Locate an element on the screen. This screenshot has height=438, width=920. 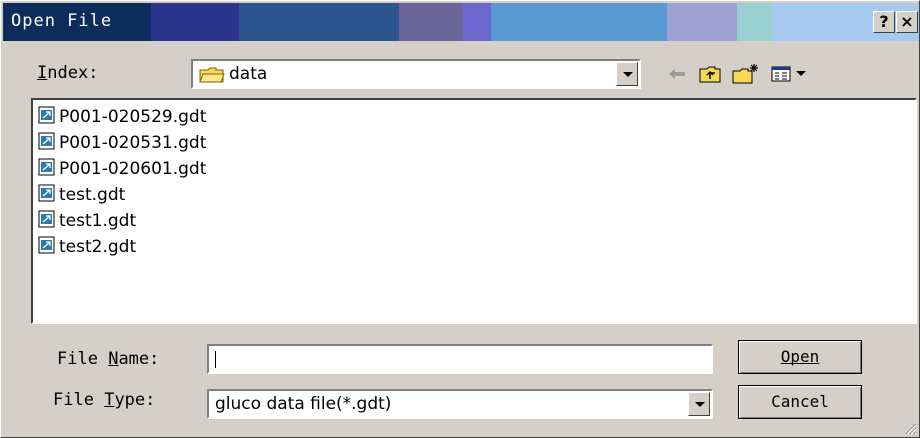
open-button: Open is located at coordinates (800, 357).